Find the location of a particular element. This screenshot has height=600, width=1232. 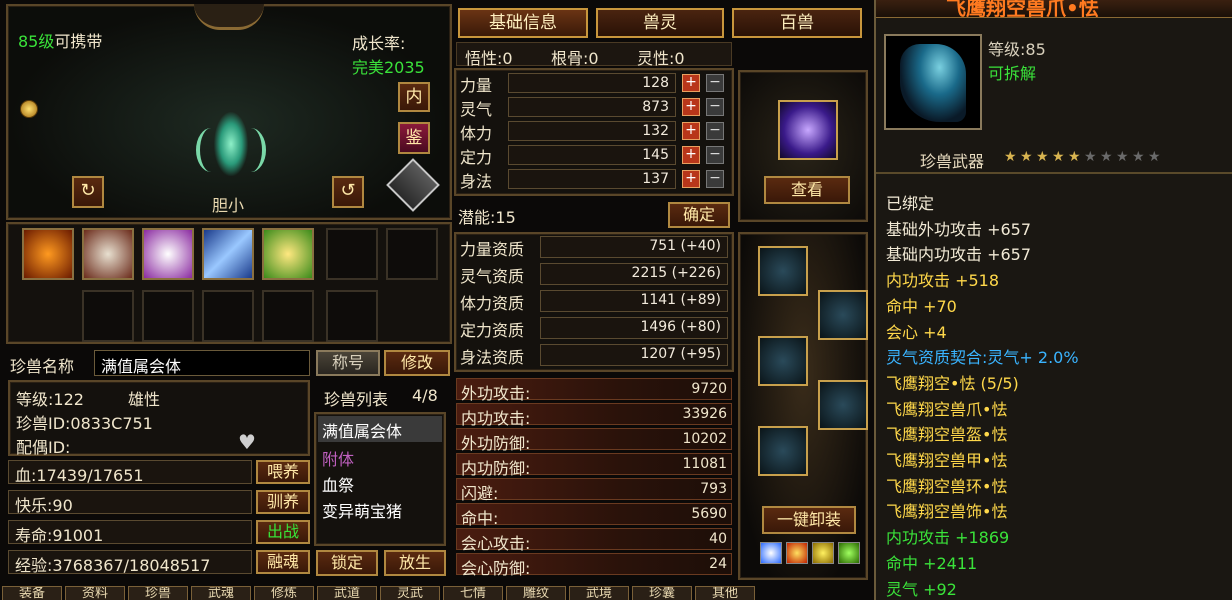

diamond-icon is located at coordinates (413, 185).